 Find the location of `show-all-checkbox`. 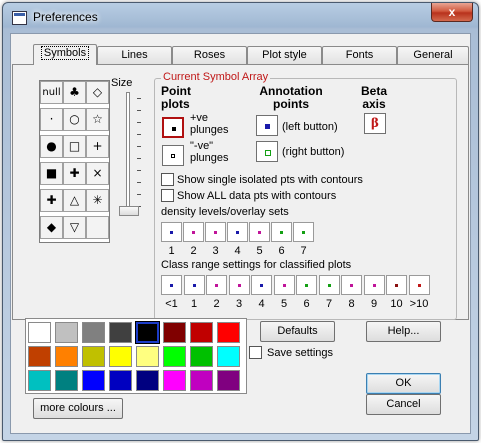

show-all-checkbox is located at coordinates (167, 195).